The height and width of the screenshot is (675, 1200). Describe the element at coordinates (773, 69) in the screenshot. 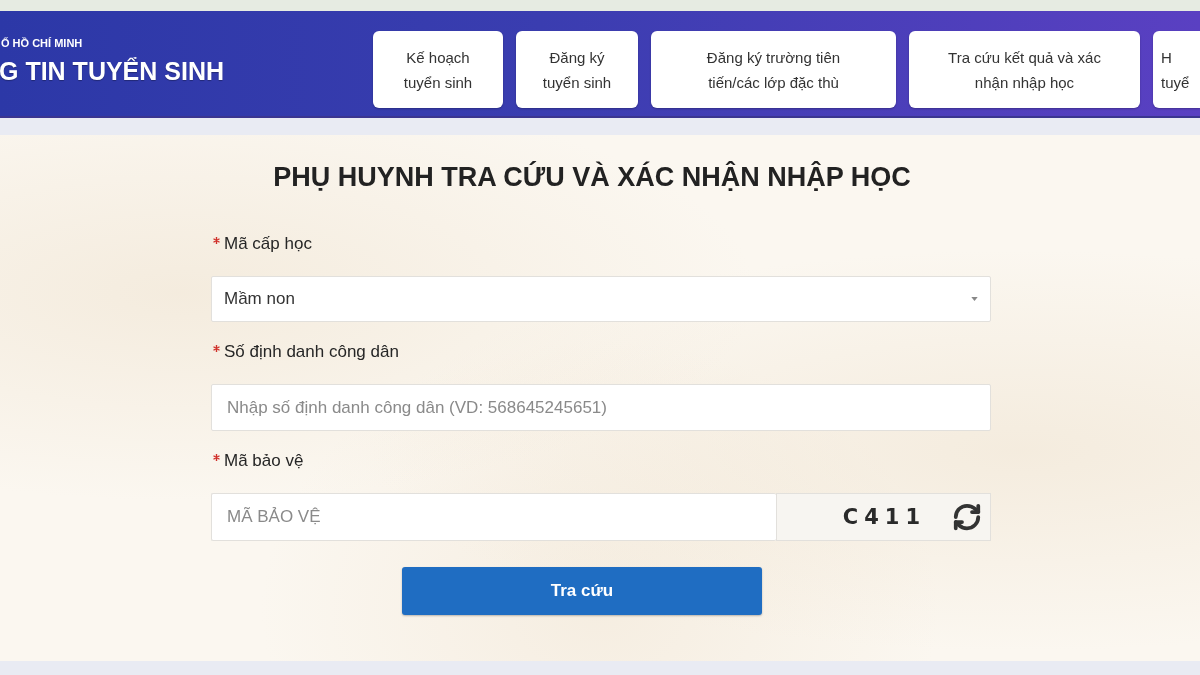

I see `nav-button: Đăng ký trường tiên tiến/các lớp đặc thù` at that location.